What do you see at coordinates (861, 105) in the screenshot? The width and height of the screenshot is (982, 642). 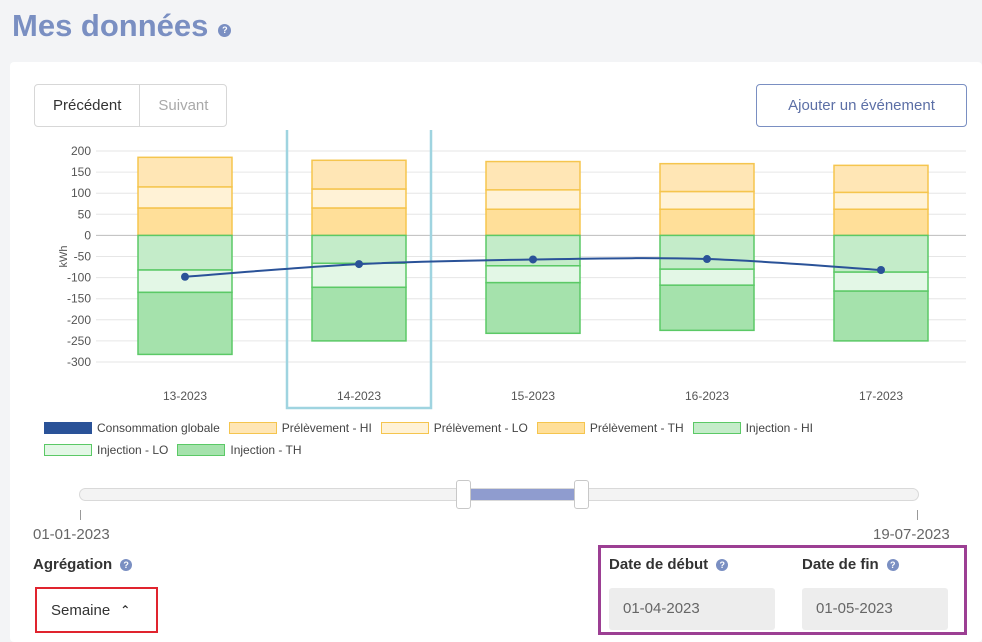 I see `add-event-button: Ajouter un événement` at bounding box center [861, 105].